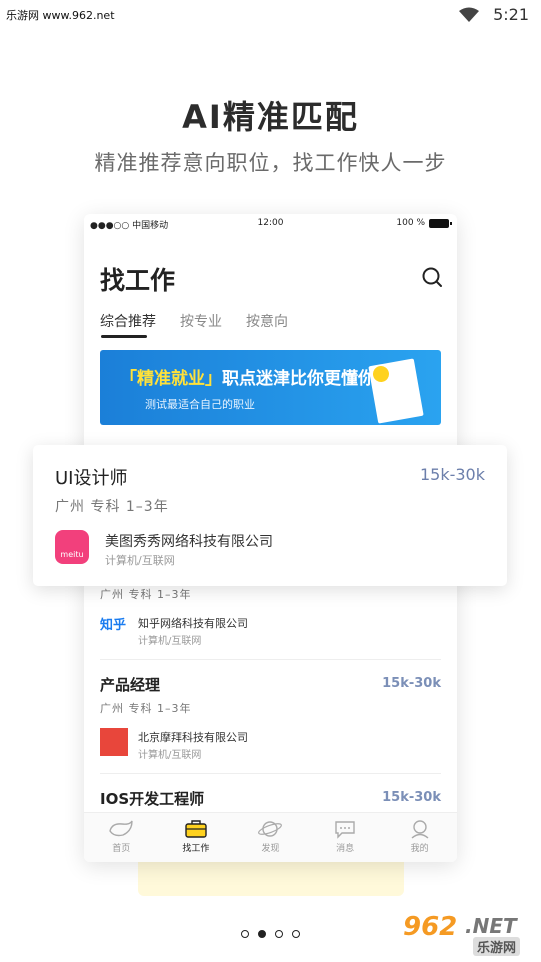  What do you see at coordinates (270, 163) in the screenshot?
I see `hero-subtitle: 精准推荐意向职位，找工作快人一步` at bounding box center [270, 163].